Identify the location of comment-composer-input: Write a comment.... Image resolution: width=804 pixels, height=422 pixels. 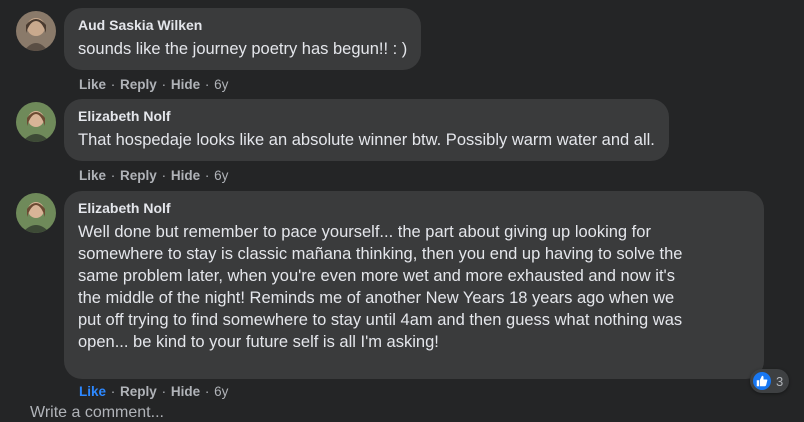
(97, 413).